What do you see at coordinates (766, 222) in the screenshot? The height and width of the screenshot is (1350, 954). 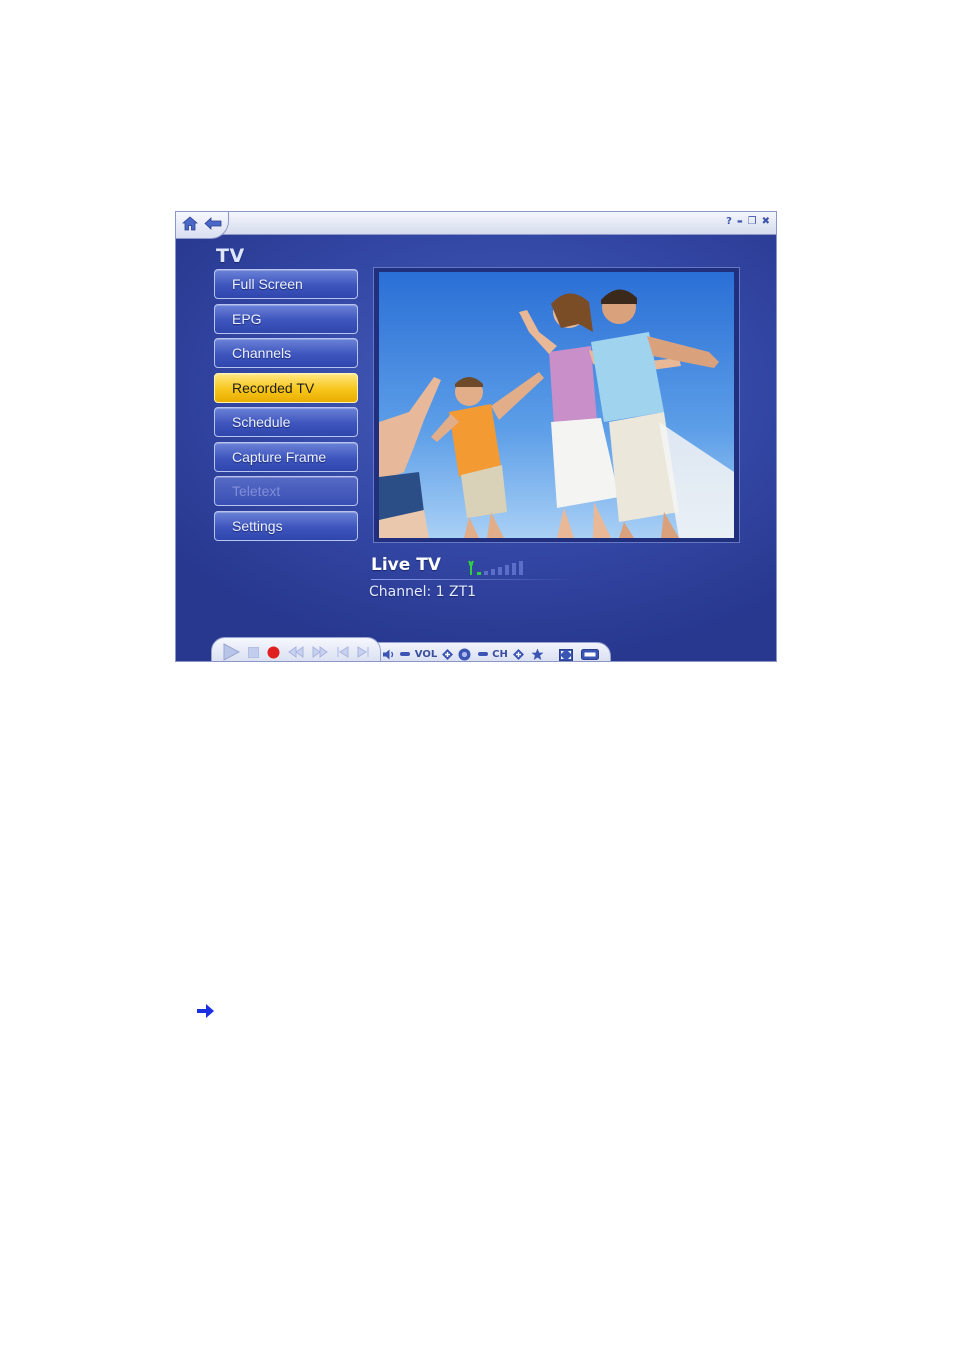 I see `close-icon: ✖` at bounding box center [766, 222].